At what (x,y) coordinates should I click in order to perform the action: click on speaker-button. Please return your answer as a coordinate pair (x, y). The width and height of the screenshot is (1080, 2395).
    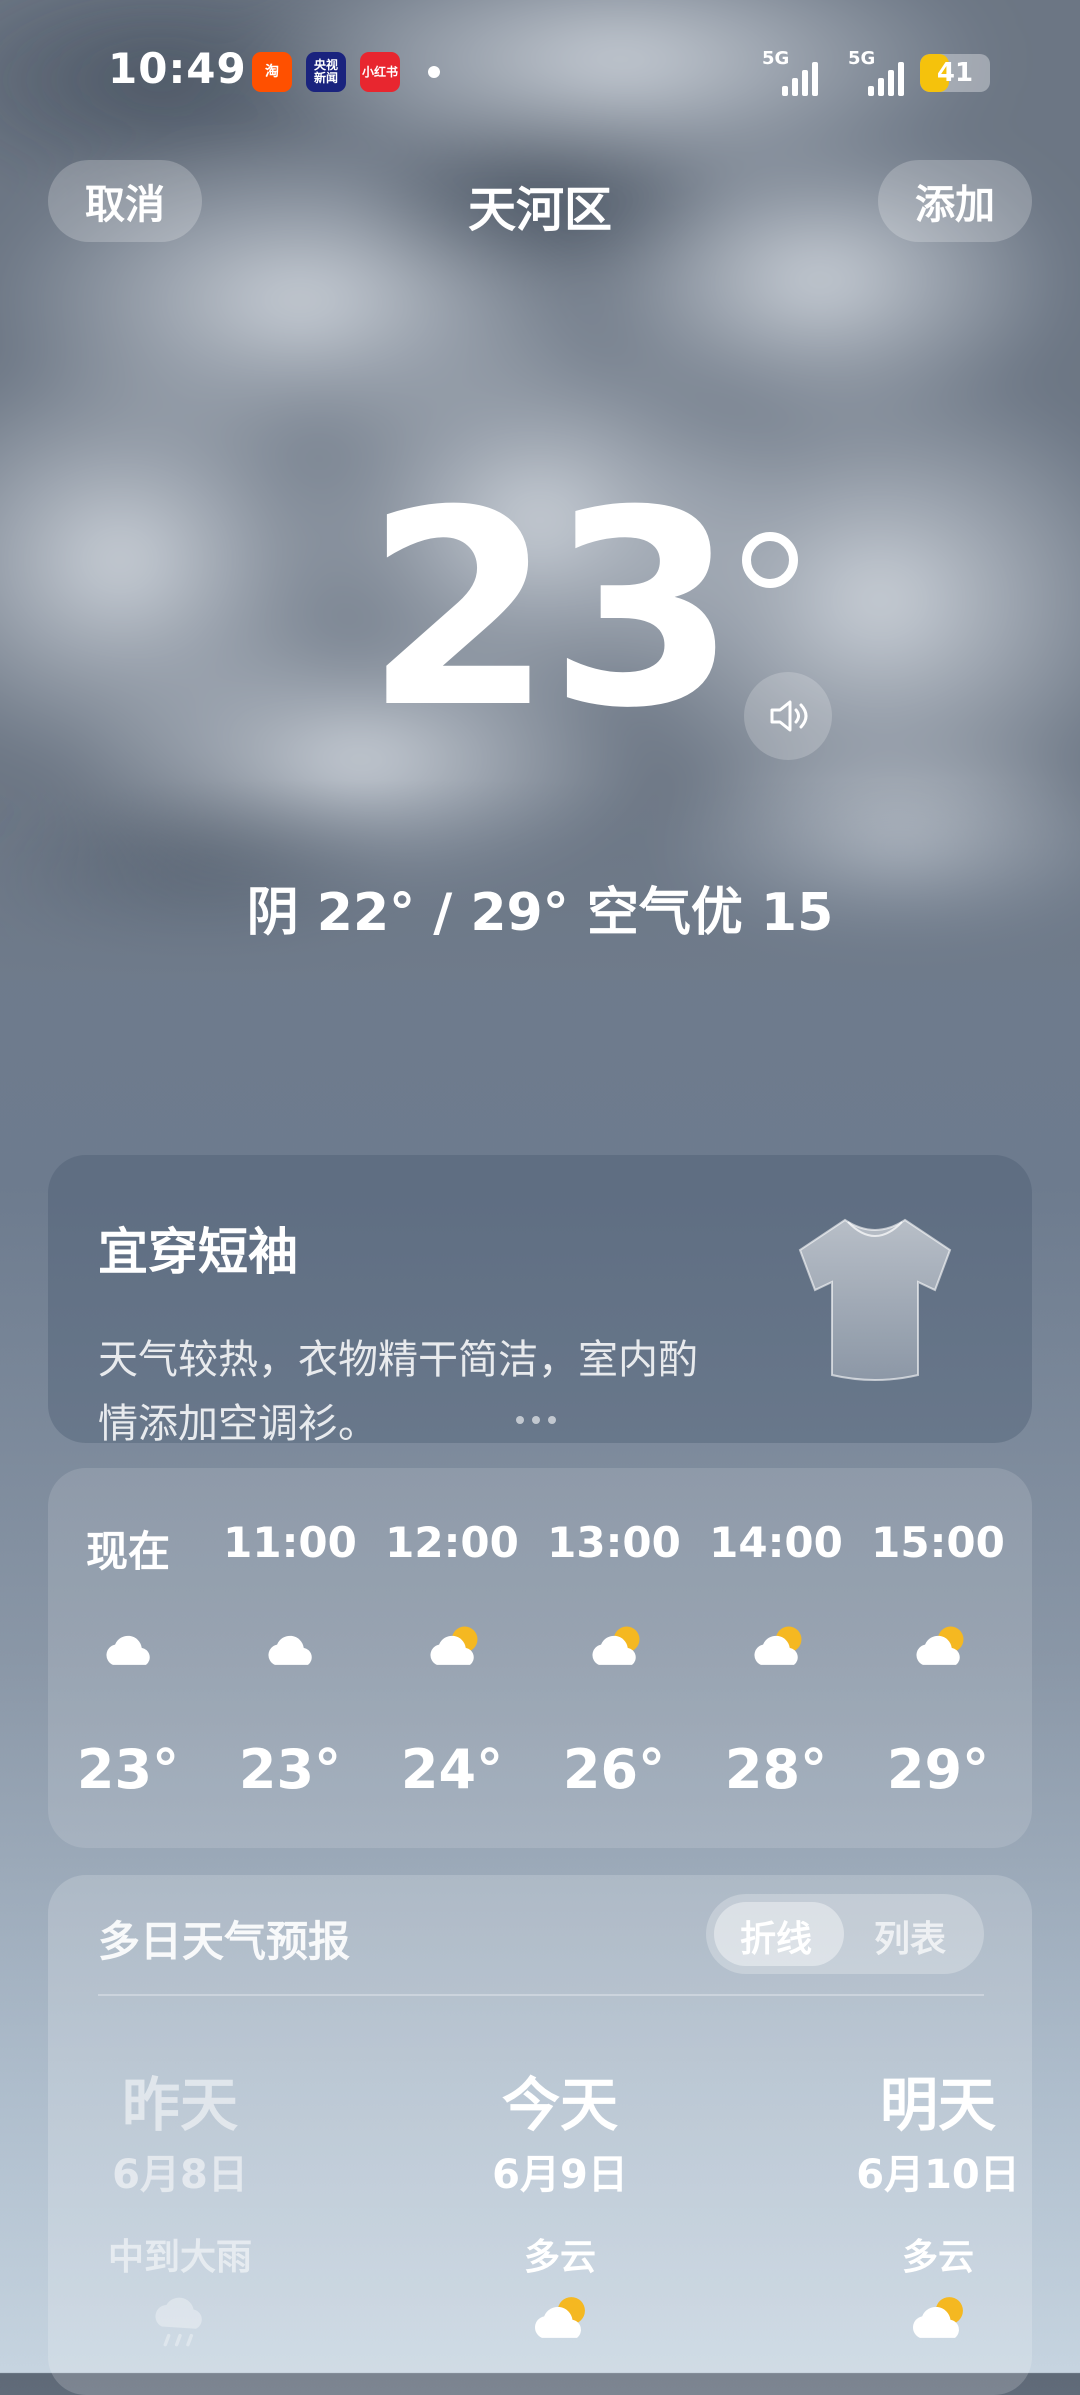
    Looking at the image, I should click on (788, 716).